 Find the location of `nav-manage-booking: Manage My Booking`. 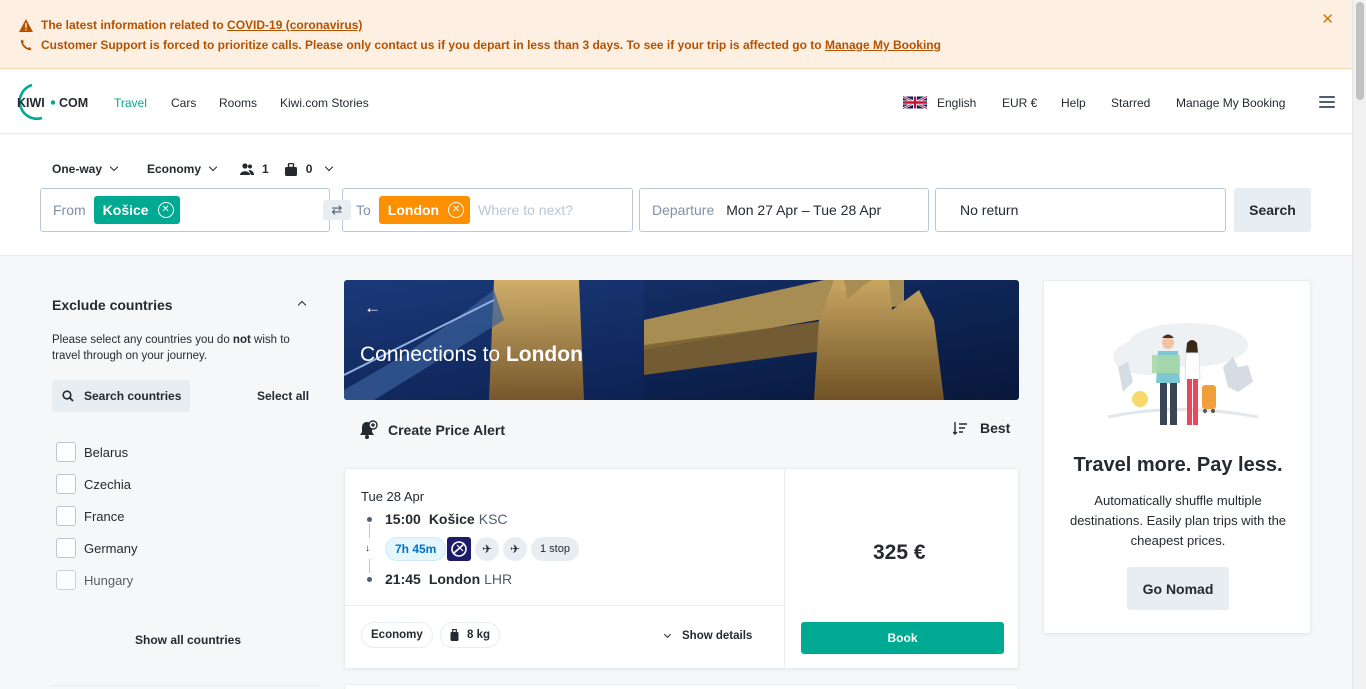

nav-manage-booking: Manage My Booking is located at coordinates (1230, 103).